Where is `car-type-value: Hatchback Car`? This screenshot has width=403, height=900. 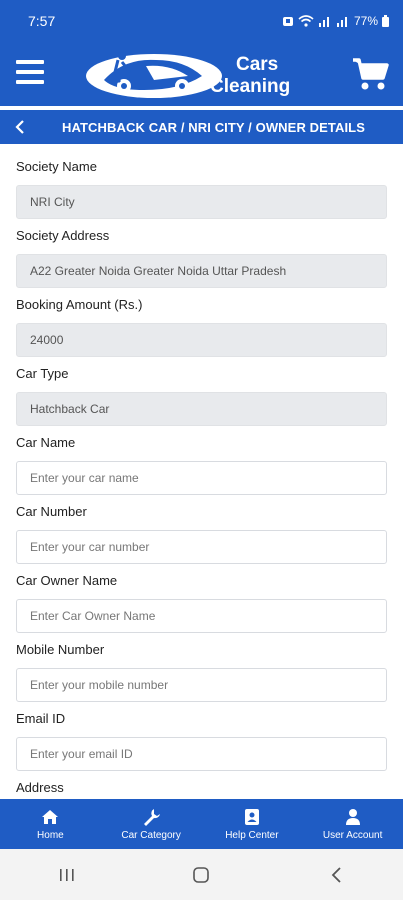
car-type-value: Hatchback Car is located at coordinates (70, 409).